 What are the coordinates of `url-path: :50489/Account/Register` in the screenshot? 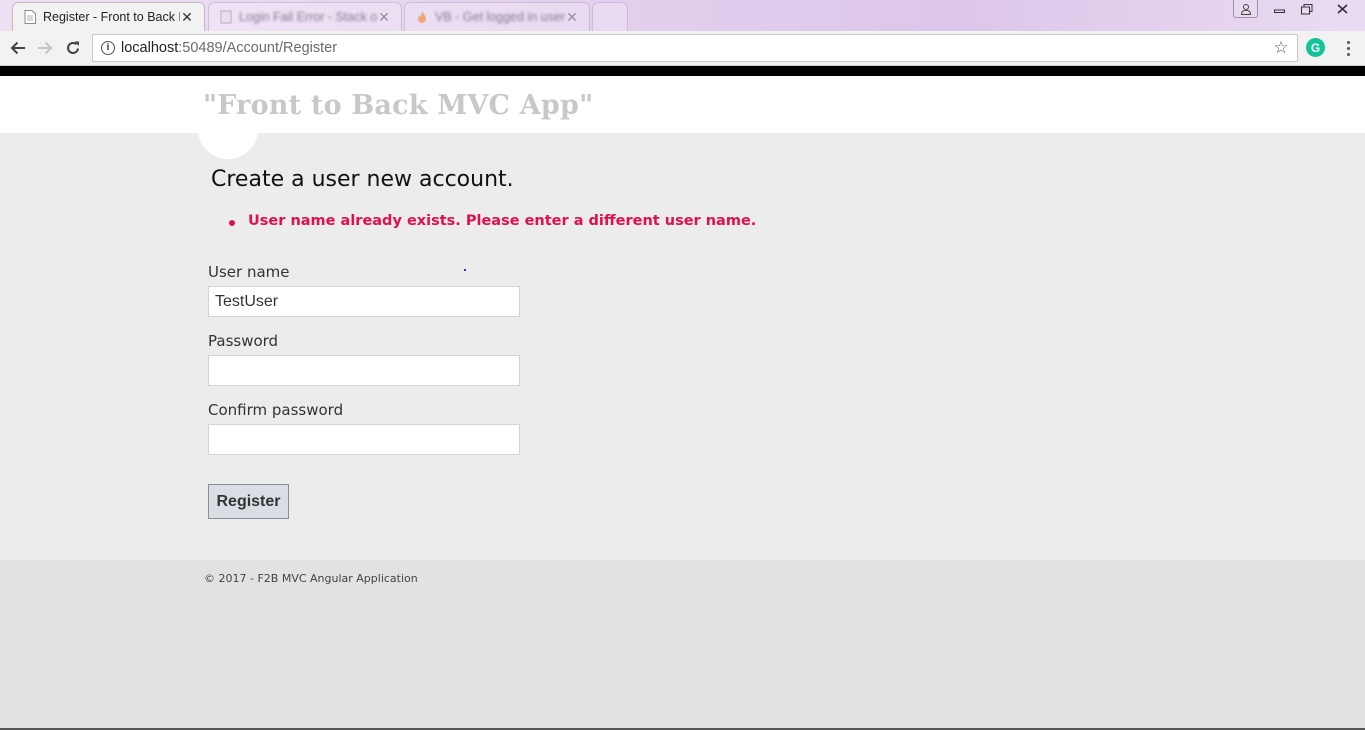 It's located at (258, 48).